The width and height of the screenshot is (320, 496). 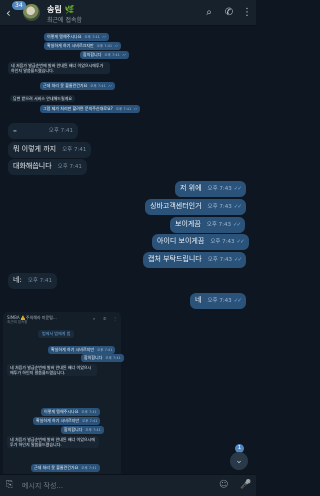 I want to click on message-bubble: 네 오후 7:43 ✓✓, so click(x=218, y=301).